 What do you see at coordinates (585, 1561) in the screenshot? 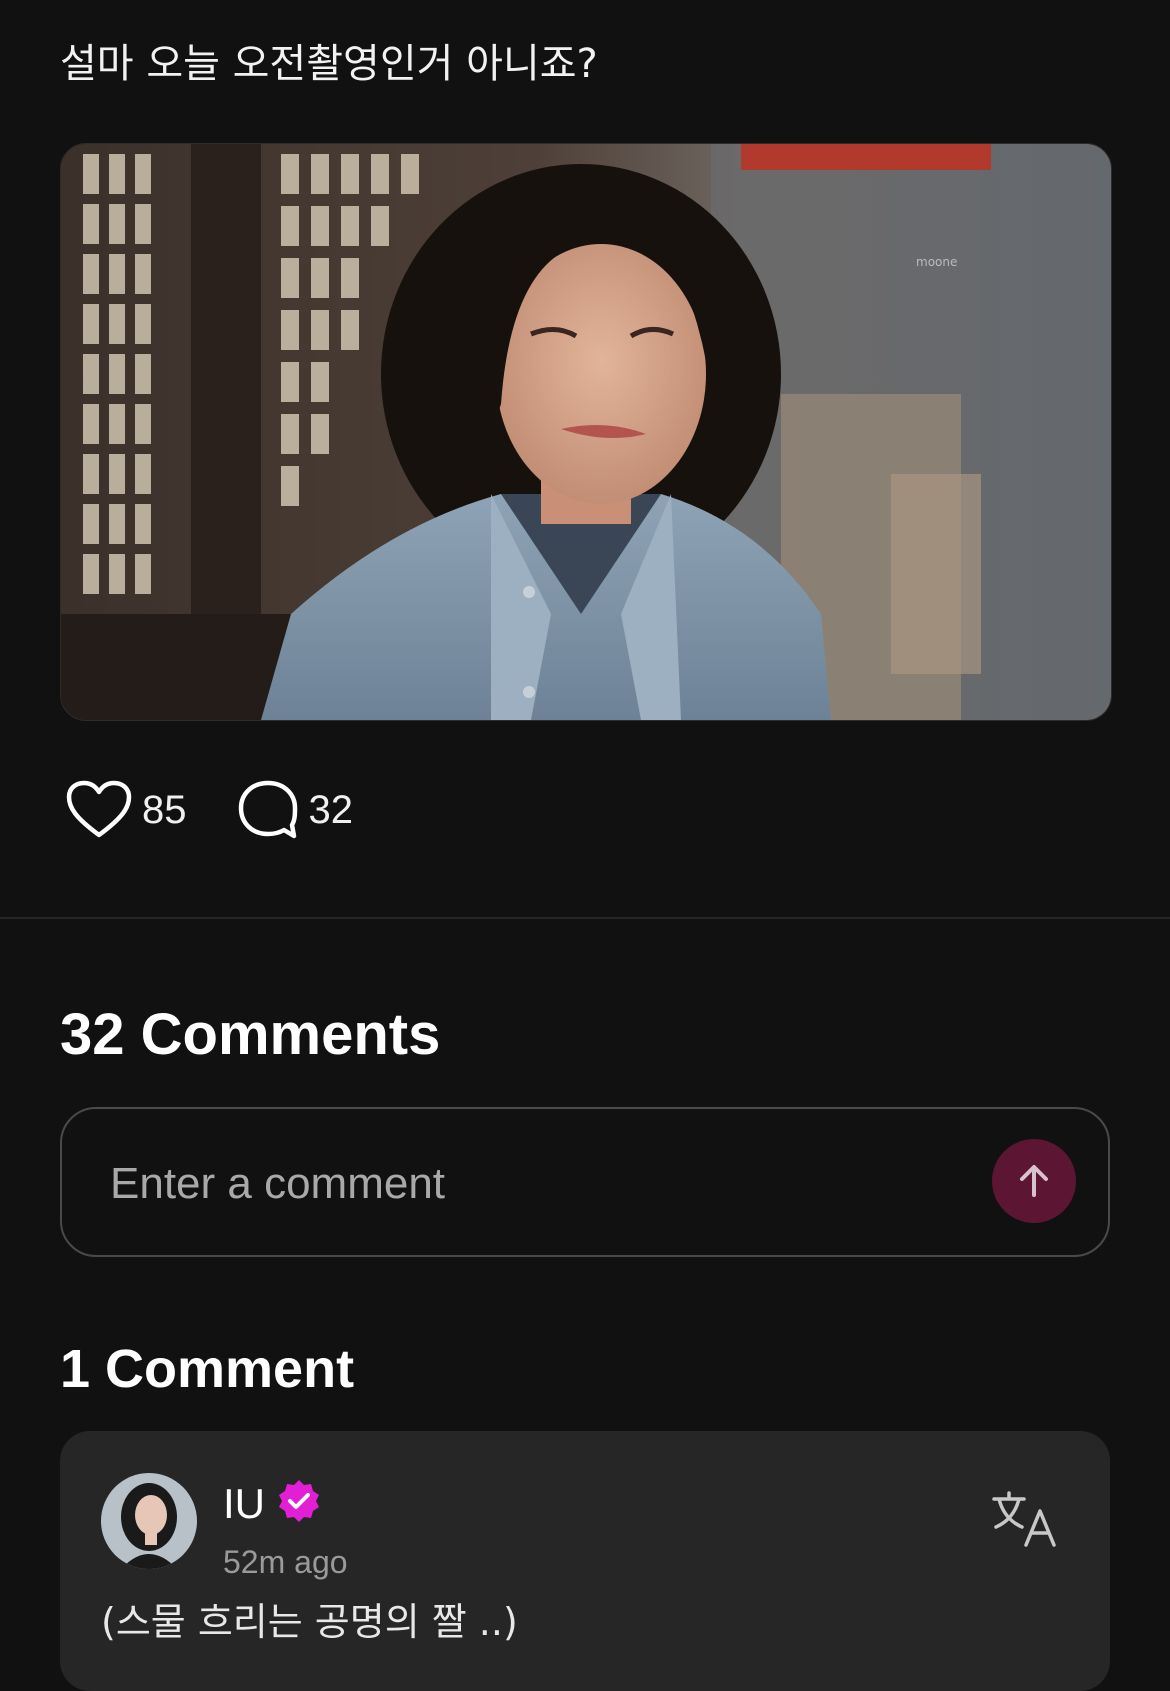
I see `comment-card: IU 52m ago (스물 흐리는 공명의 짤 ..)` at bounding box center [585, 1561].